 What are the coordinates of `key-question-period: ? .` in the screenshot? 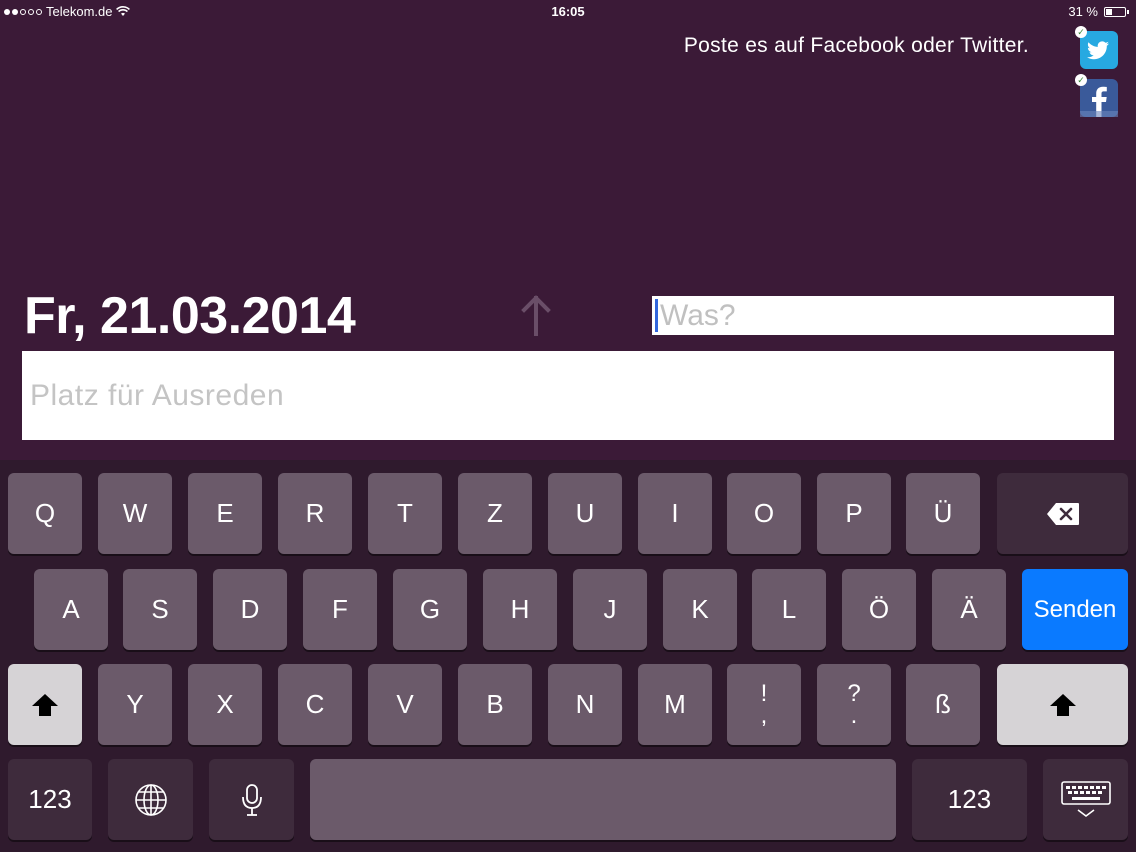 It's located at (854, 704).